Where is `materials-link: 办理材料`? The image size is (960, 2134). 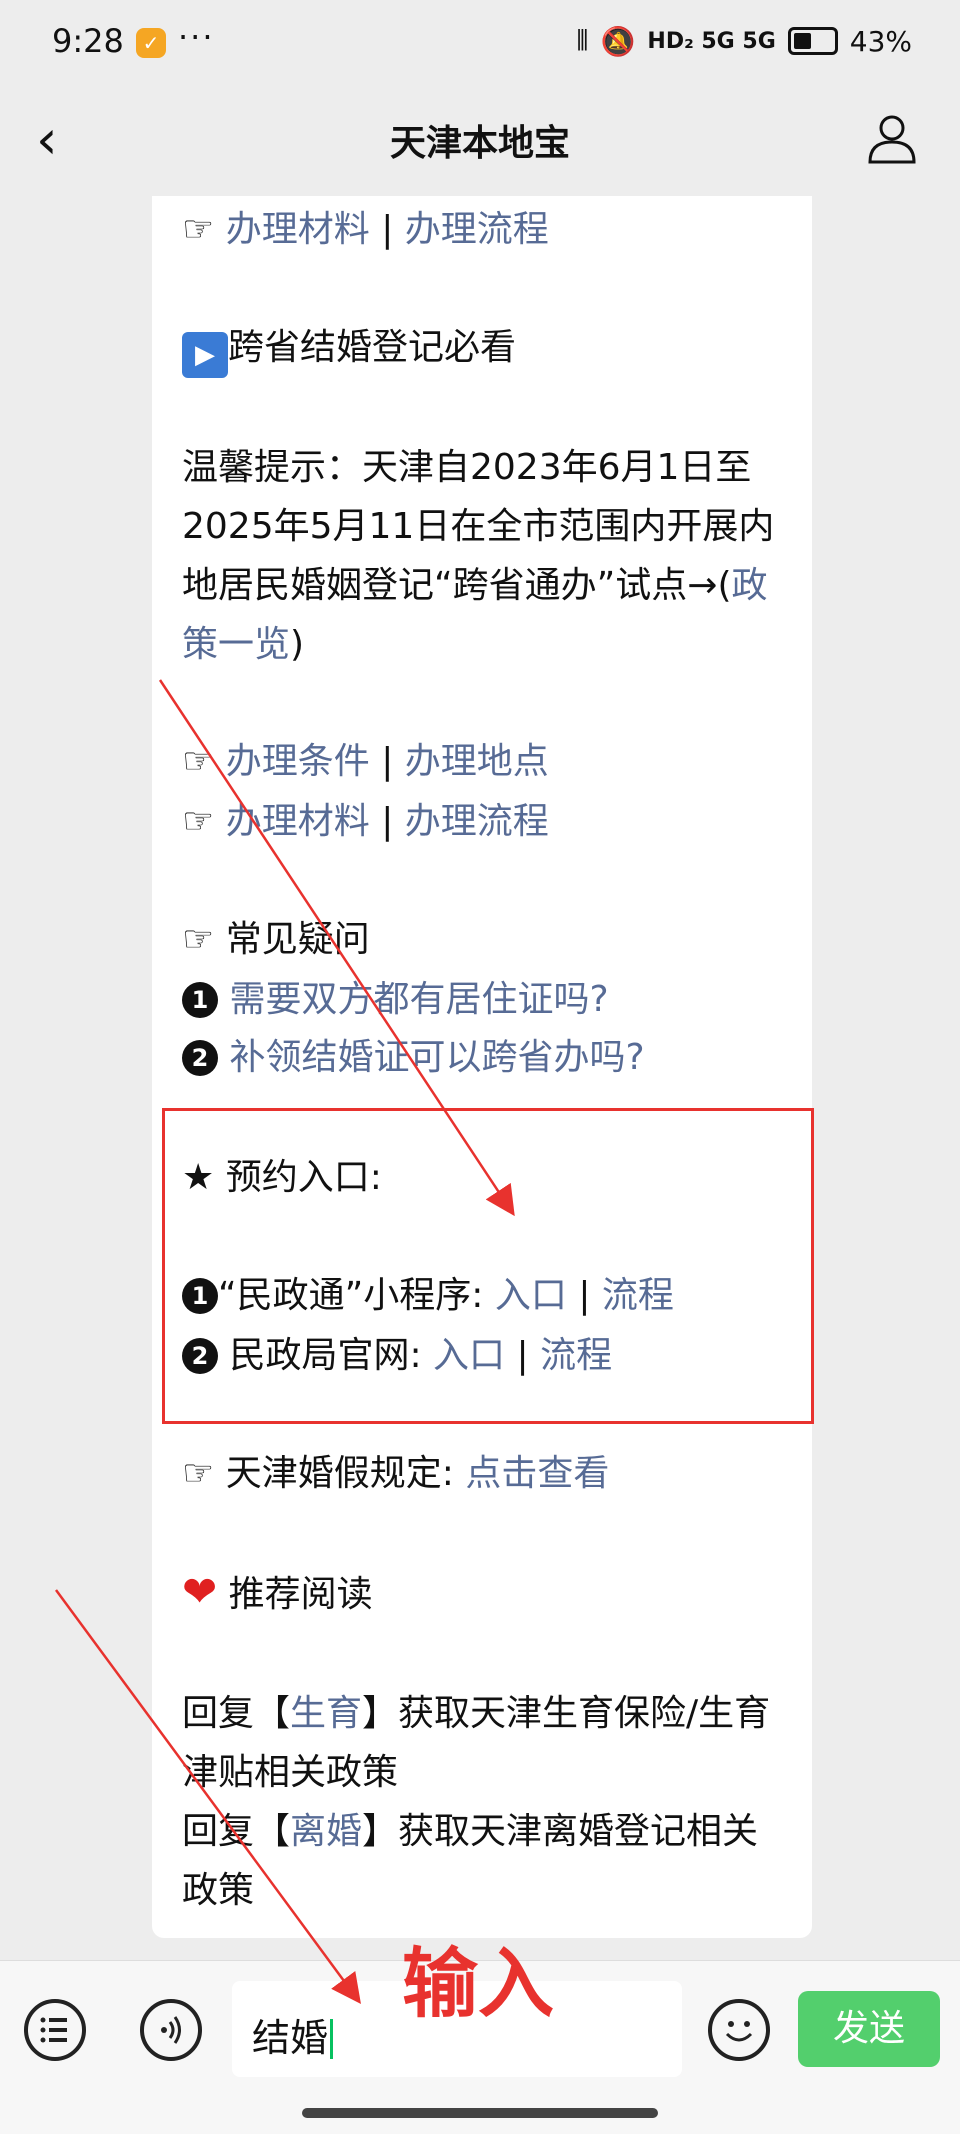
materials-link: 办理材料 is located at coordinates (298, 229).